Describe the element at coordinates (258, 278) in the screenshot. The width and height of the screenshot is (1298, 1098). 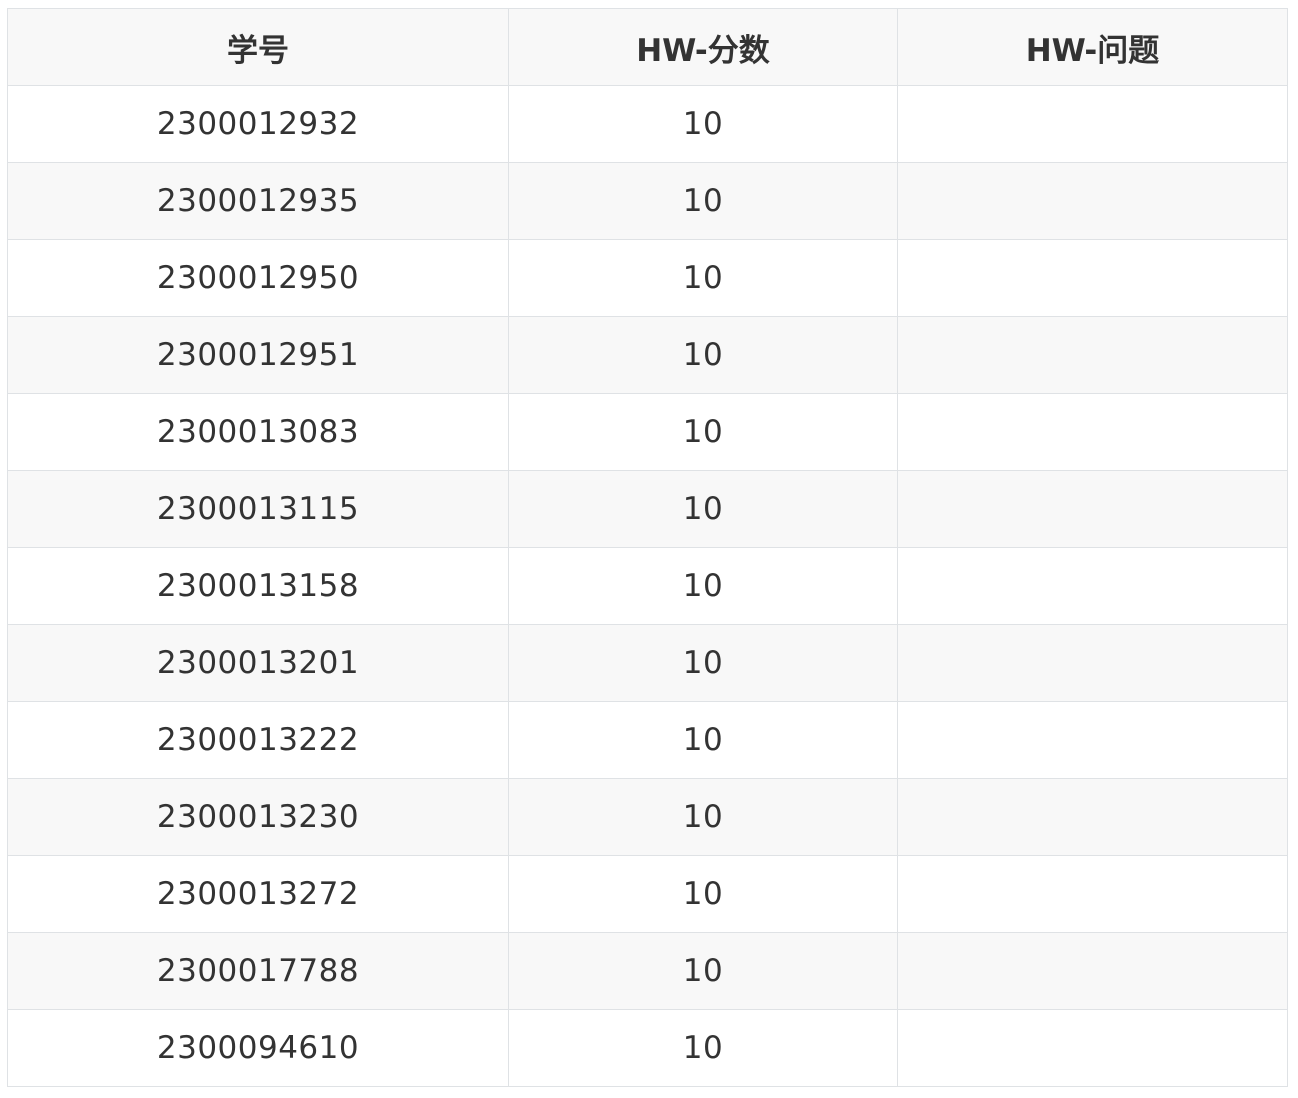
I see `cell-student-id: 2300012950` at that location.